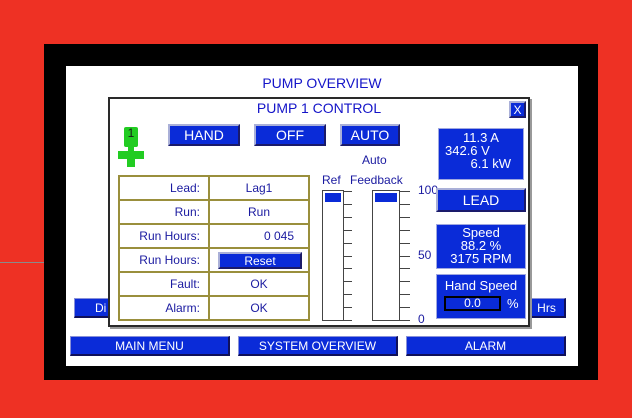  What do you see at coordinates (164, 188) in the screenshot?
I see `lead-label: Lead:` at bounding box center [164, 188].